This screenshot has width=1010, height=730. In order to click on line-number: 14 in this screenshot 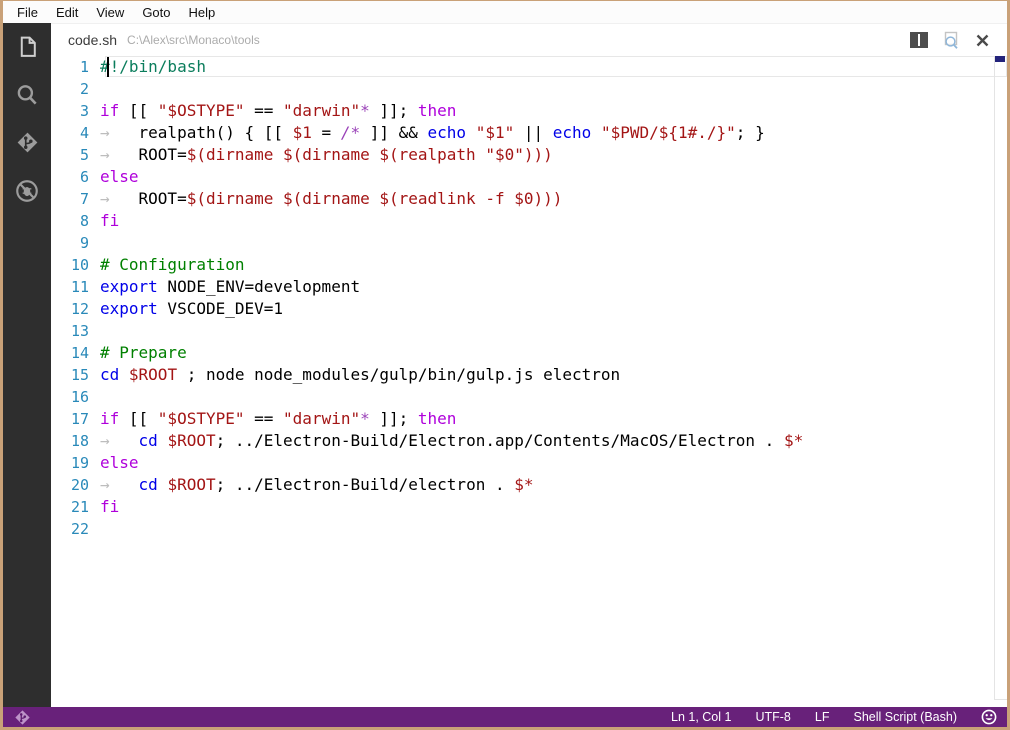, I will do `click(79, 353)`.